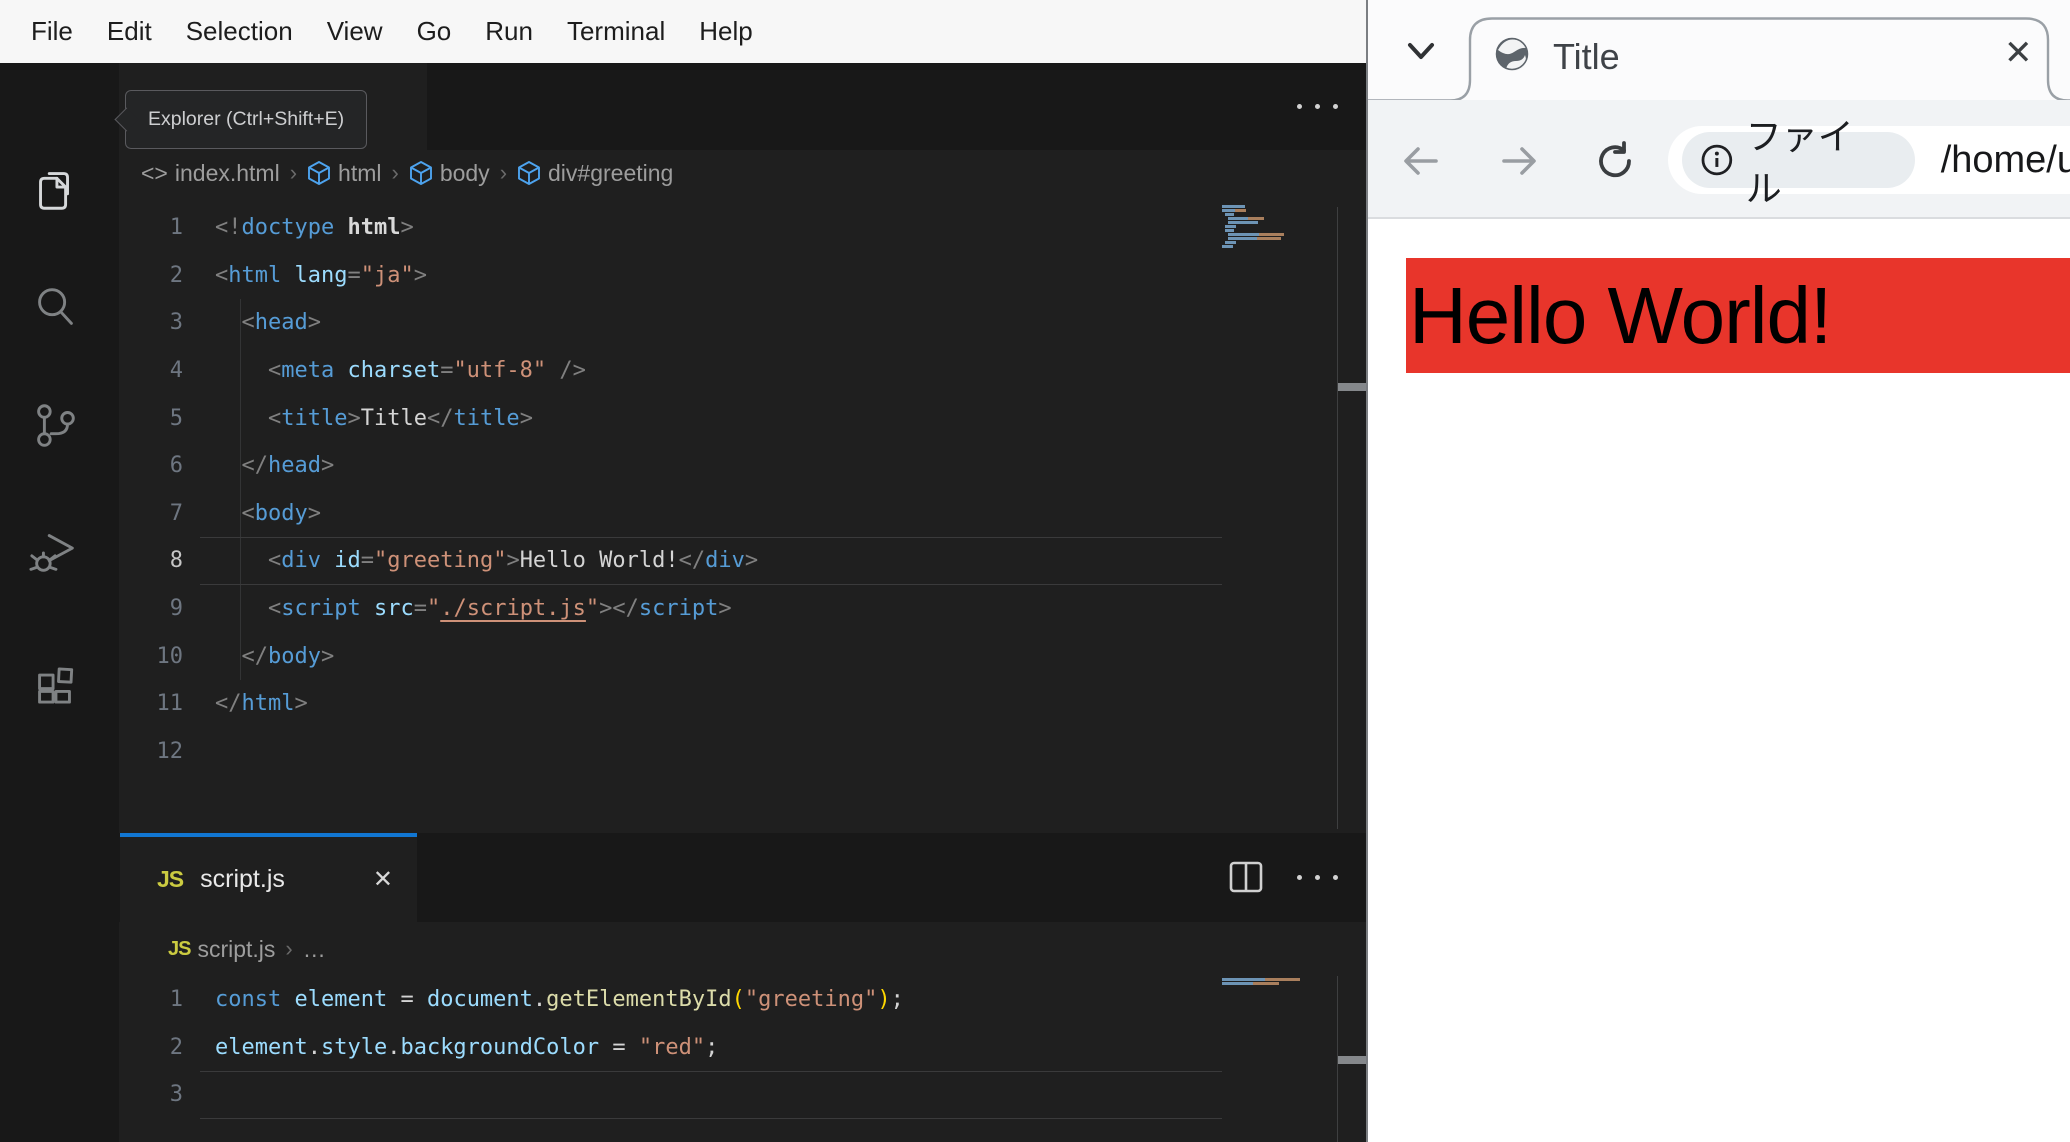 The image size is (2070, 1142). I want to click on chip-label: ファイル, so click(1799, 162).